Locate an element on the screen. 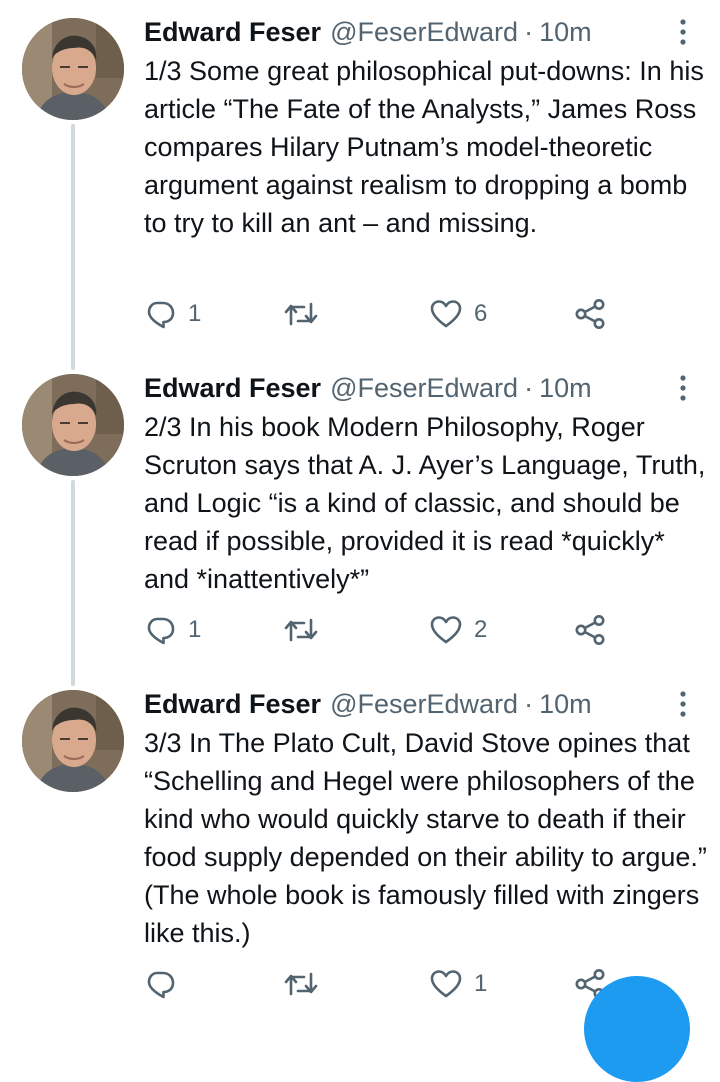 This screenshot has height=1082, width=720. compose-tweet-button is located at coordinates (637, 1029).